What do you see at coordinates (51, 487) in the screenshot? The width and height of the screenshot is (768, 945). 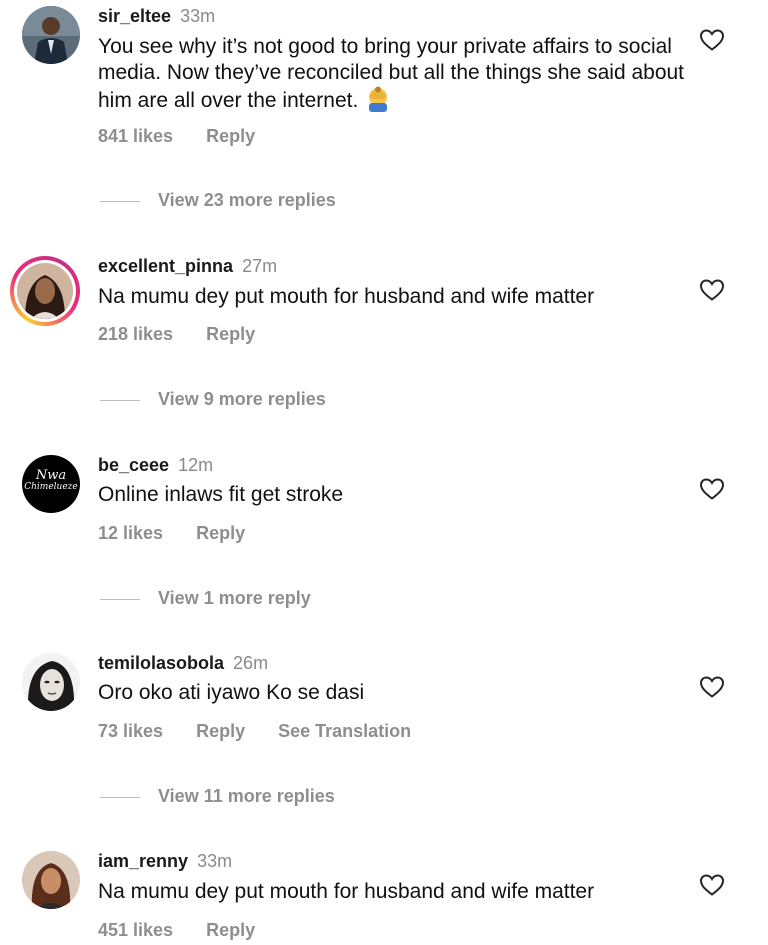 I see `avatar-text-line-2: Chimelueze` at bounding box center [51, 487].